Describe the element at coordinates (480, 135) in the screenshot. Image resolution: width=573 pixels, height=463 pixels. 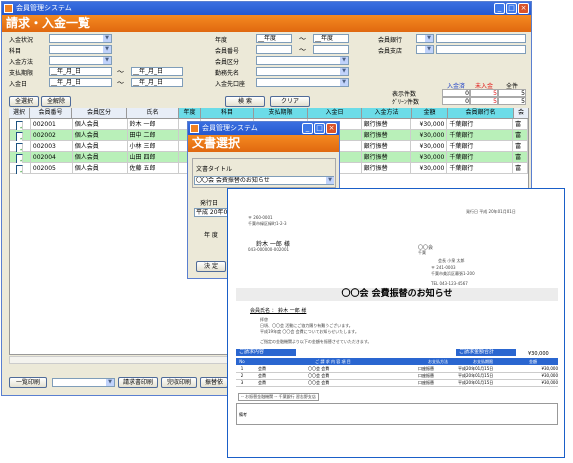
I see `cell-bank: 千葉銀行` at that location.